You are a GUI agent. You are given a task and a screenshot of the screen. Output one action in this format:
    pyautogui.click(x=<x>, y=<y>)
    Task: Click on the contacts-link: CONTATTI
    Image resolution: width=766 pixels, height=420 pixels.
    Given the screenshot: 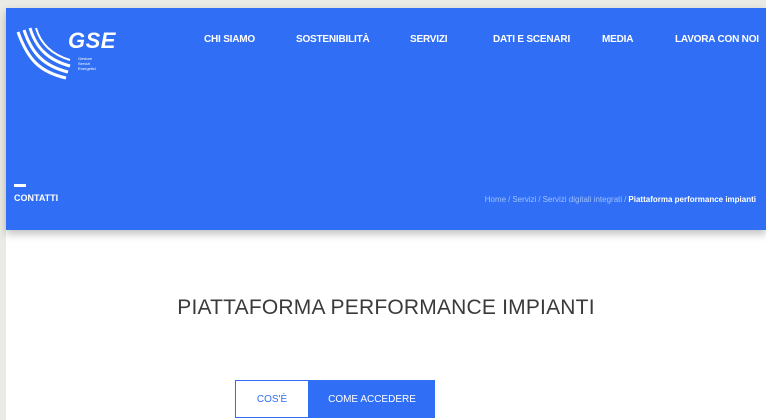 What is the action you would take?
    pyautogui.click(x=36, y=193)
    